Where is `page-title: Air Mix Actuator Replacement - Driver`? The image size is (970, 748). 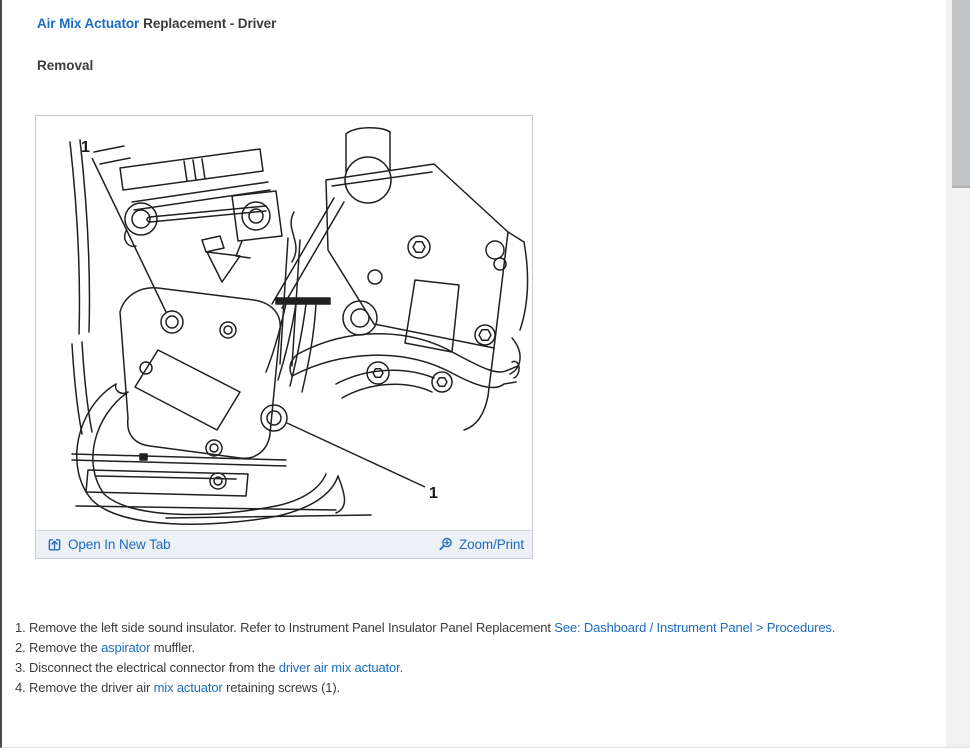
page-title: Air Mix Actuator Replacement - Driver is located at coordinates (156, 23).